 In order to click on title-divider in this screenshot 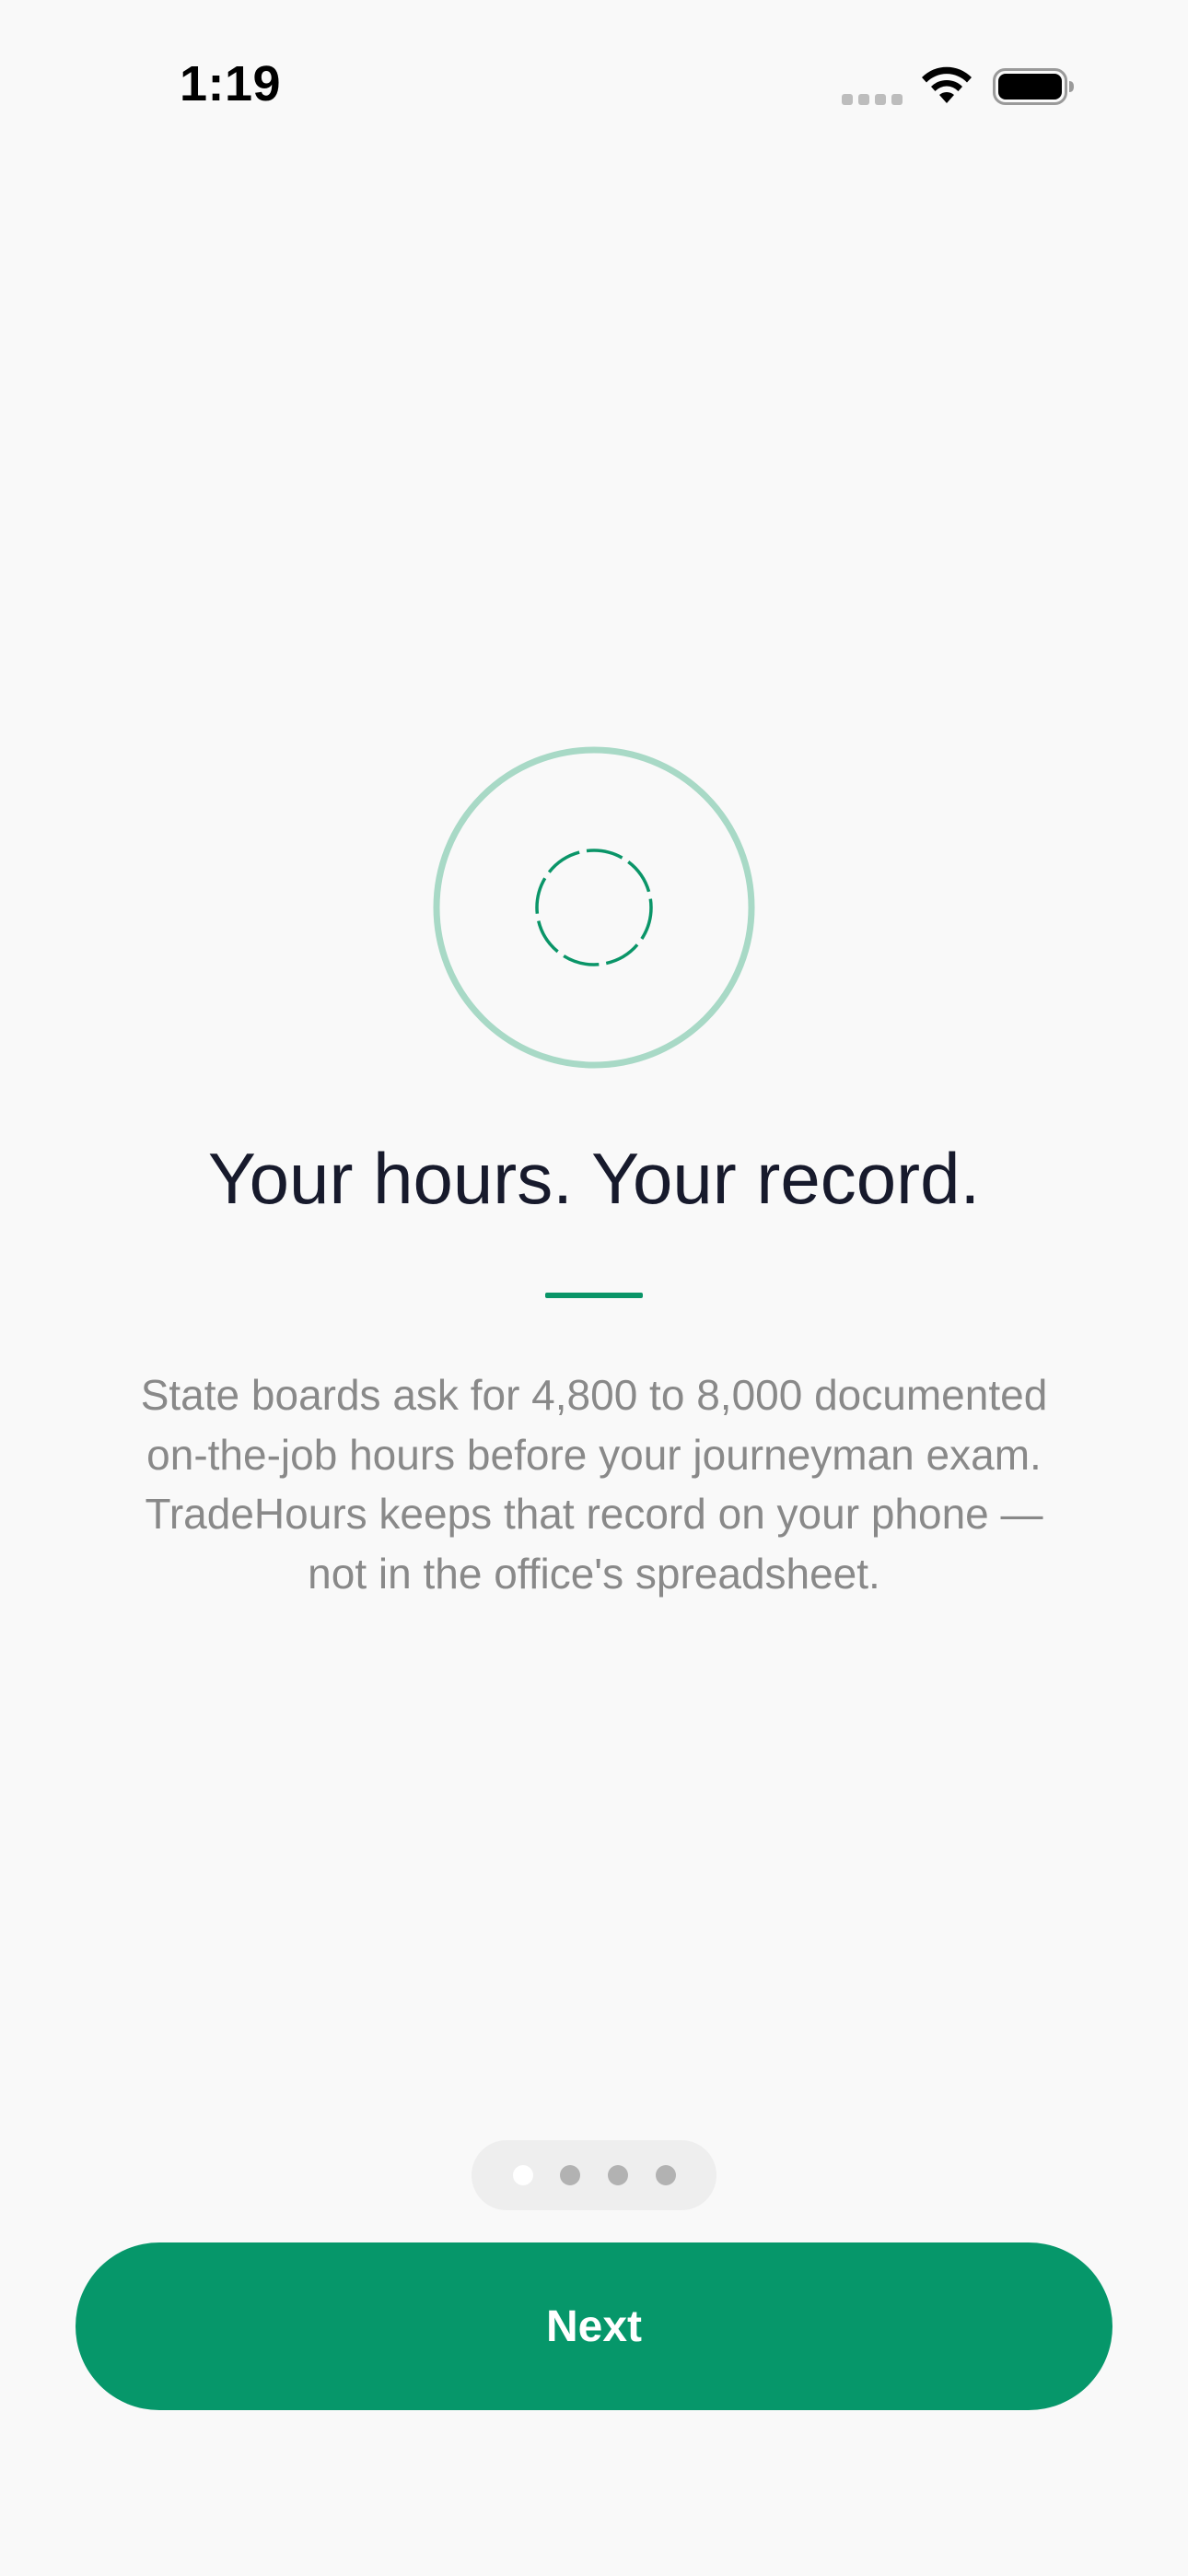, I will do `click(594, 1295)`.